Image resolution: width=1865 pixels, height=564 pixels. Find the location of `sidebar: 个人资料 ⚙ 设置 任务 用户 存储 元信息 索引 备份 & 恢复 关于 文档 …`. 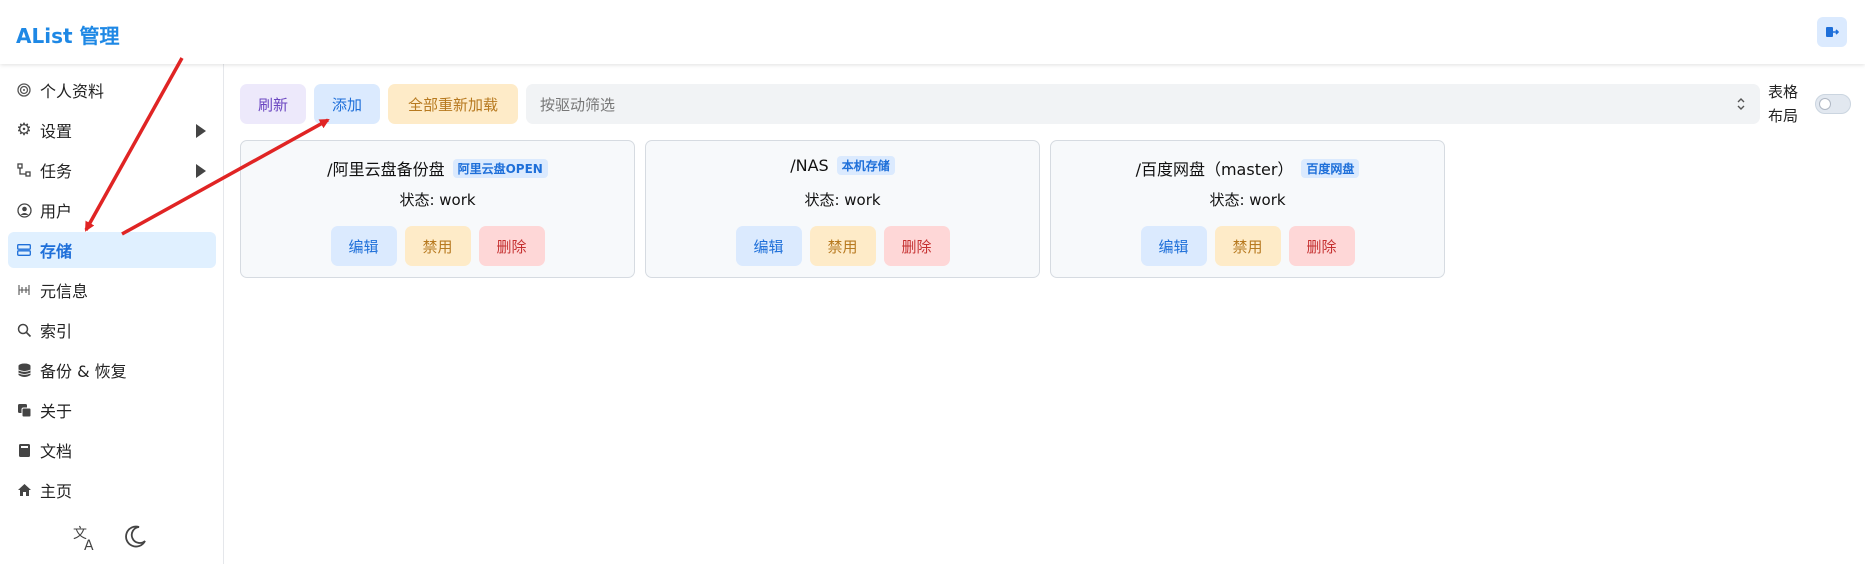

sidebar: 个人资料 ⚙ 设置 任务 用户 存储 元信息 索引 备份 & 恢复 关于 文档 … is located at coordinates (112, 314).